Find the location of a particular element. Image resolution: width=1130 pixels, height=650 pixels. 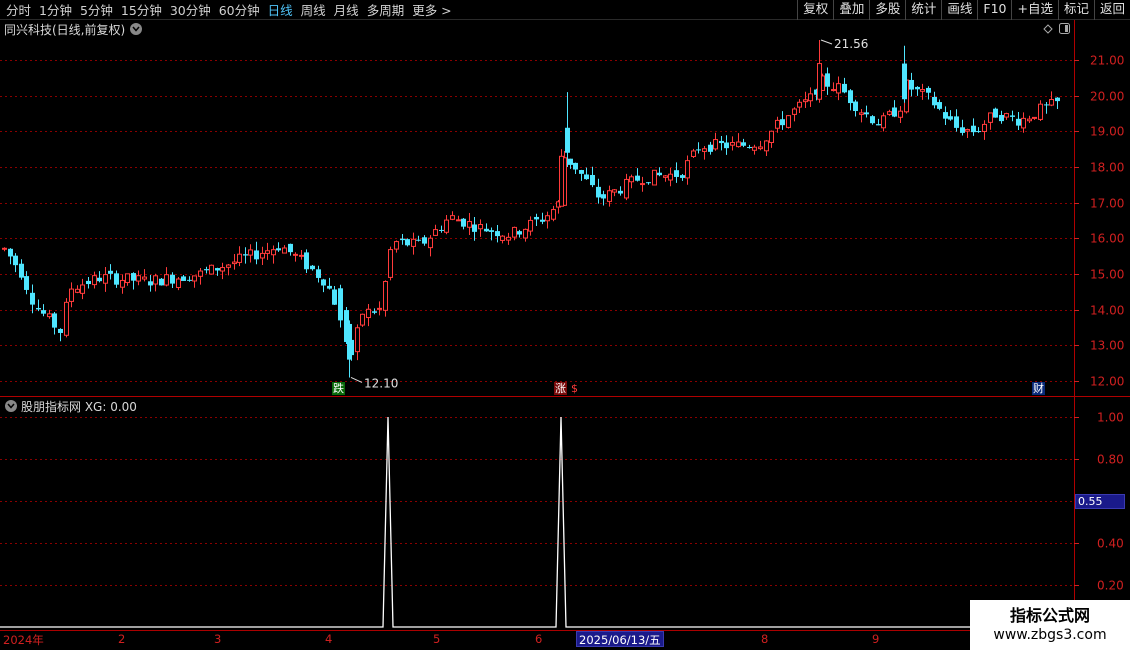

price-tick-label: 12.00 is located at coordinates (1107, 382).